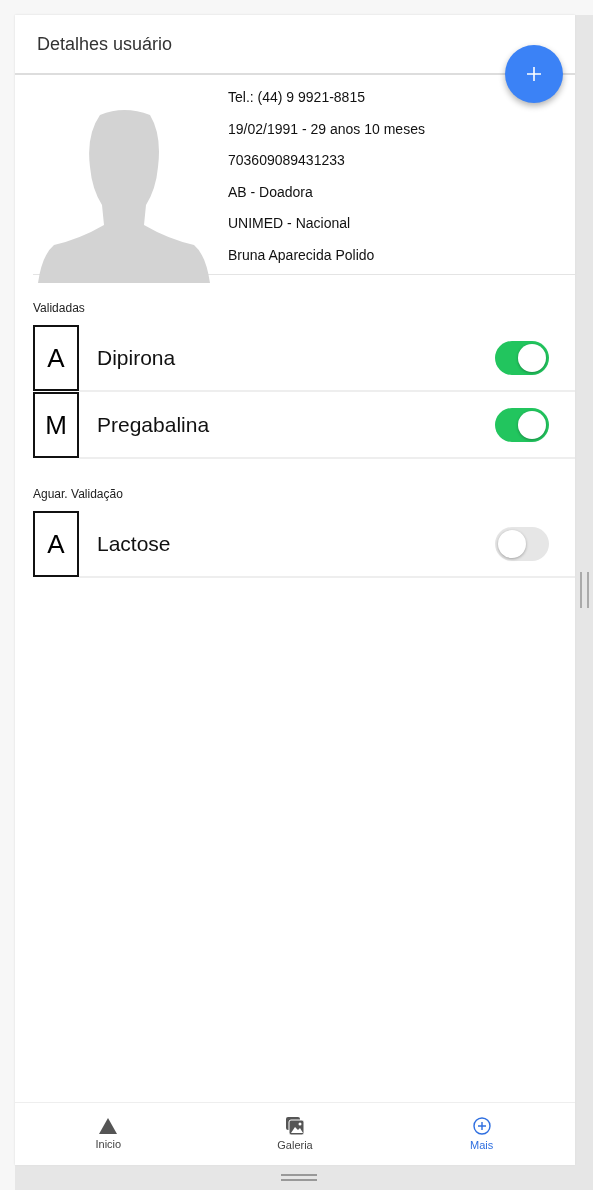 The height and width of the screenshot is (1190, 593). What do you see at coordinates (153, 424) in the screenshot?
I see `item-name: Pregabalina` at bounding box center [153, 424].